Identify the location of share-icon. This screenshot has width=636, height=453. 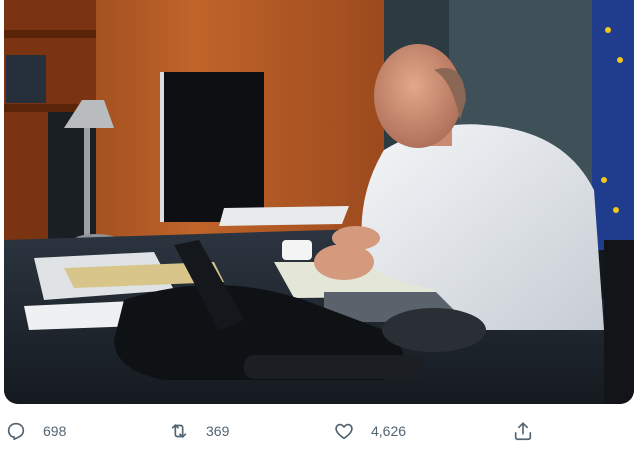
(523, 431).